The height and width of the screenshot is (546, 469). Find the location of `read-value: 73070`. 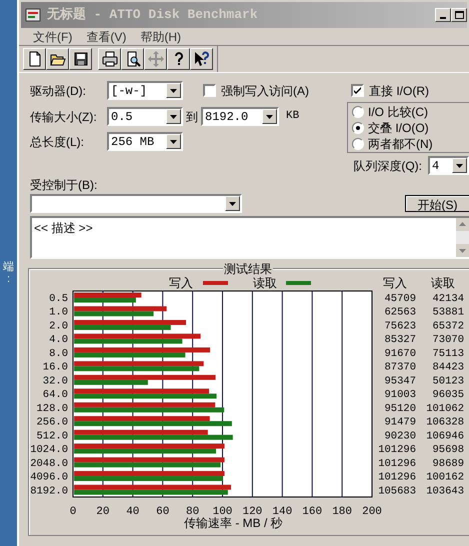

read-value: 73070 is located at coordinates (448, 340).